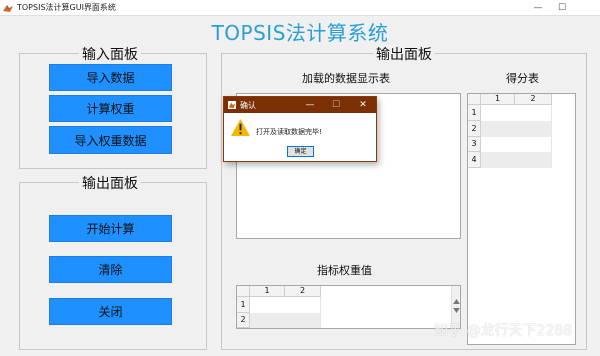 The height and width of the screenshot is (356, 600). Describe the element at coordinates (474, 99) in the screenshot. I see `score-table-corner` at that location.